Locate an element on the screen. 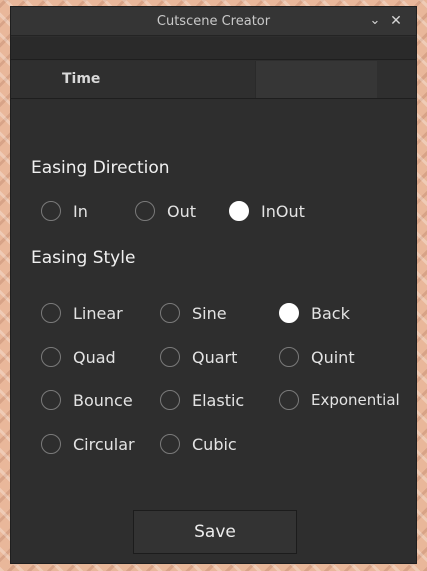  close-icon: ✕ is located at coordinates (396, 21).